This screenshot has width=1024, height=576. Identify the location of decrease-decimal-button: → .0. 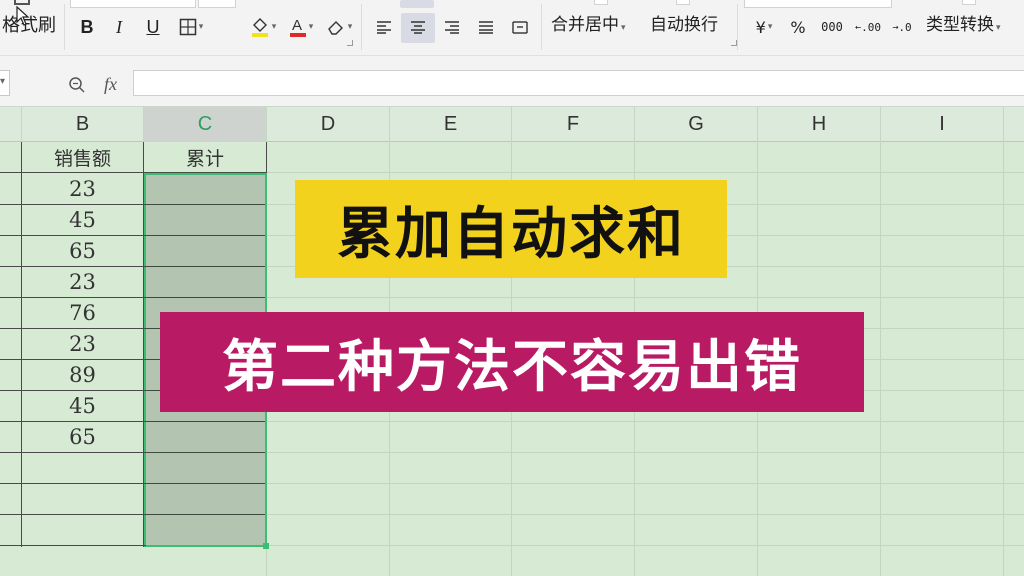
(902, 27).